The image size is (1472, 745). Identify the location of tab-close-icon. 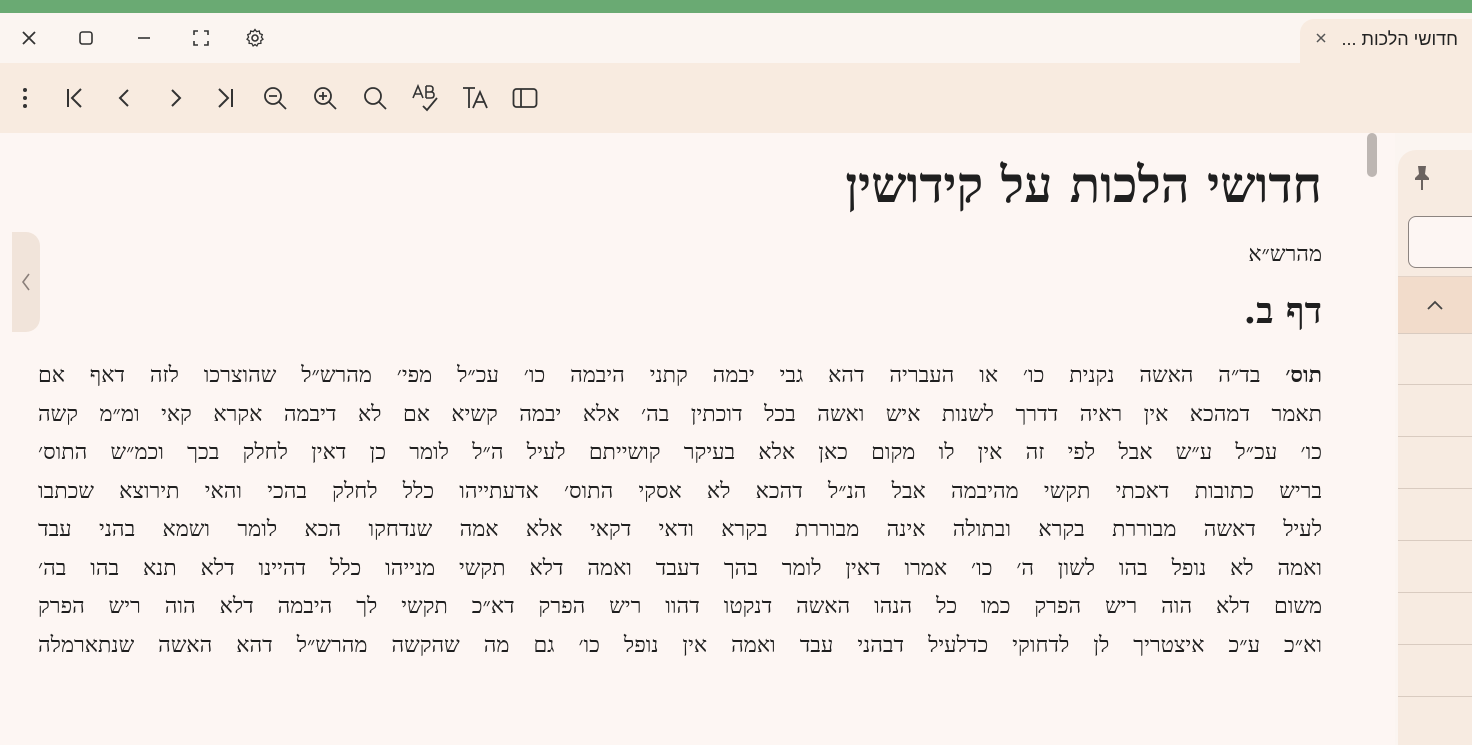
(1324, 41).